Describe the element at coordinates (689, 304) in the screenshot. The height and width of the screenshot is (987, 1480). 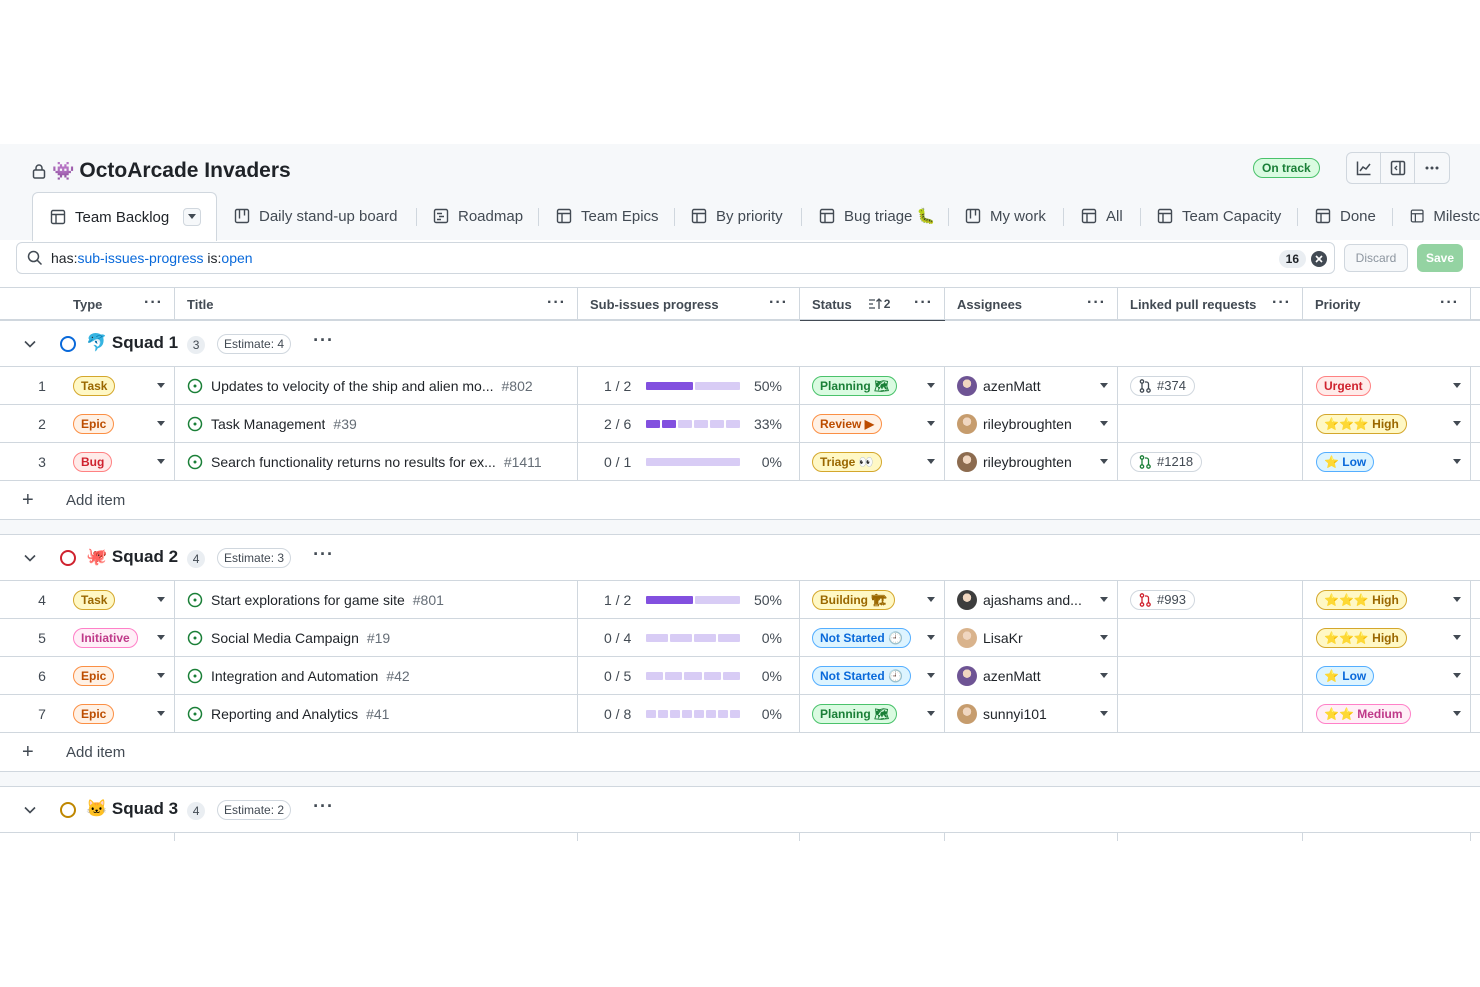
I see `column-header-progress: Sub-issues progress ···` at that location.